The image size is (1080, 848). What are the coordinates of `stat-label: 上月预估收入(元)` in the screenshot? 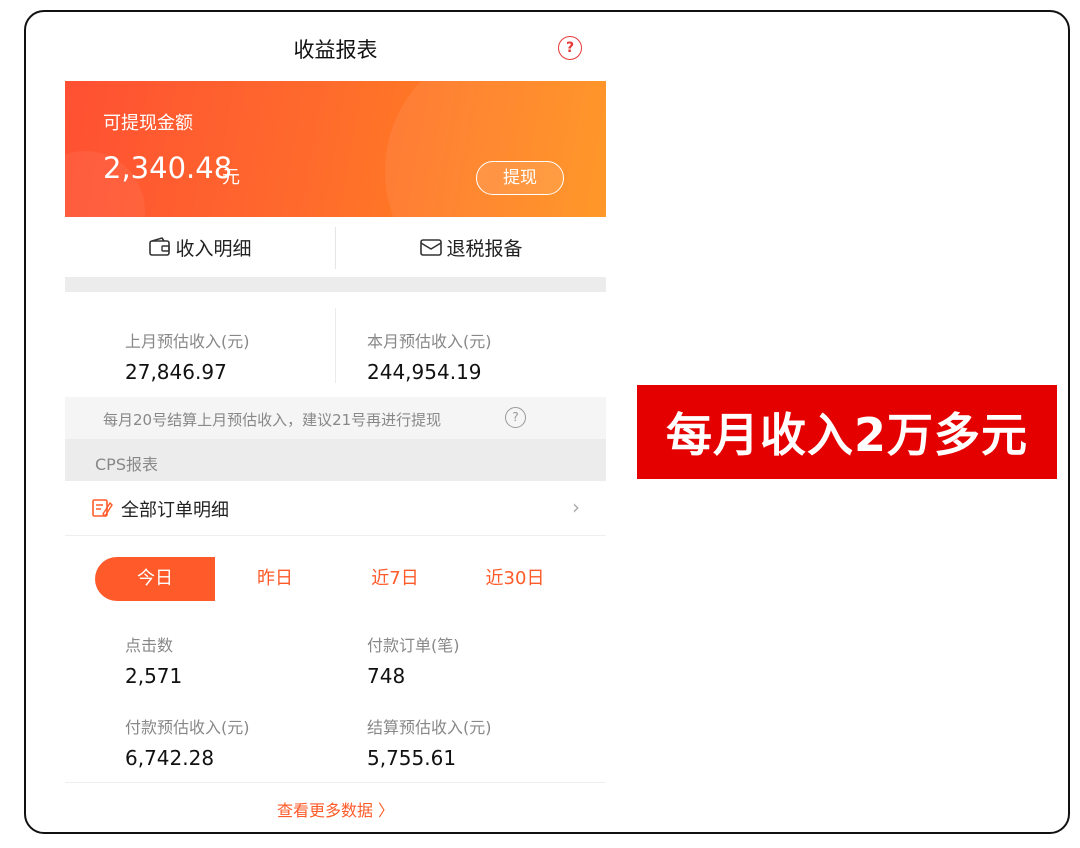 It's located at (187, 341).